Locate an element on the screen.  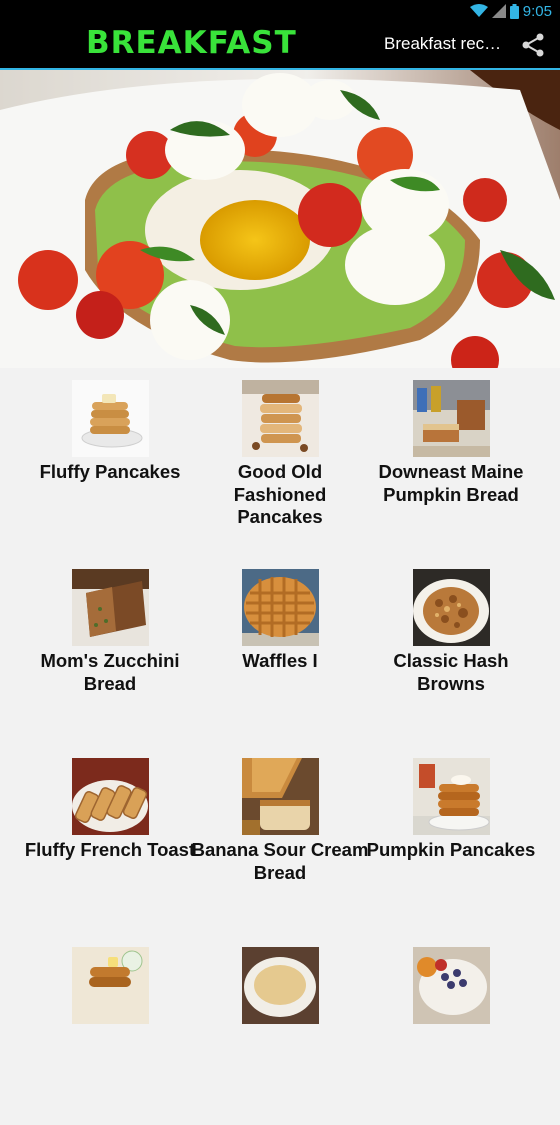
recipe-tile: Good Old Fashioned Pancakes is located at coordinates (280, 463).